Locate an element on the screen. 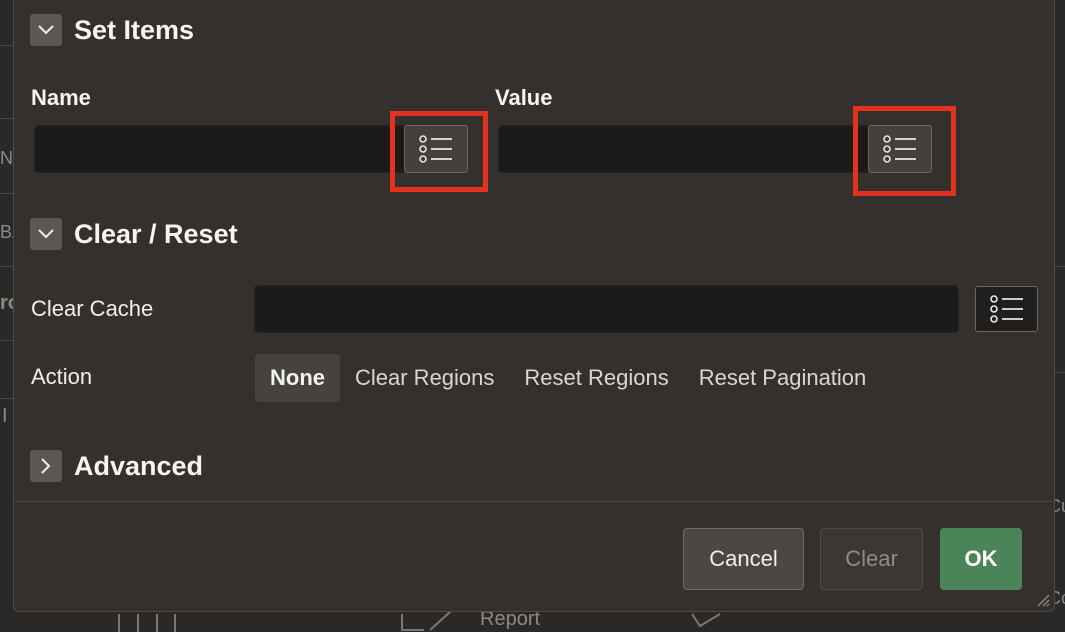  bg-table-icon is located at coordinates (147, 623).